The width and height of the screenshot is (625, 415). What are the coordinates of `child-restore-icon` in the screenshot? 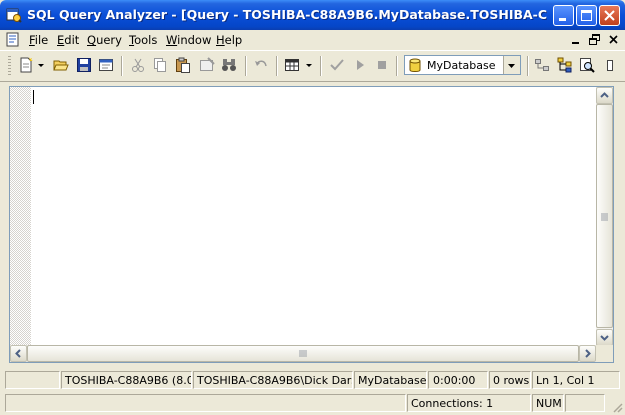 It's located at (595, 40).